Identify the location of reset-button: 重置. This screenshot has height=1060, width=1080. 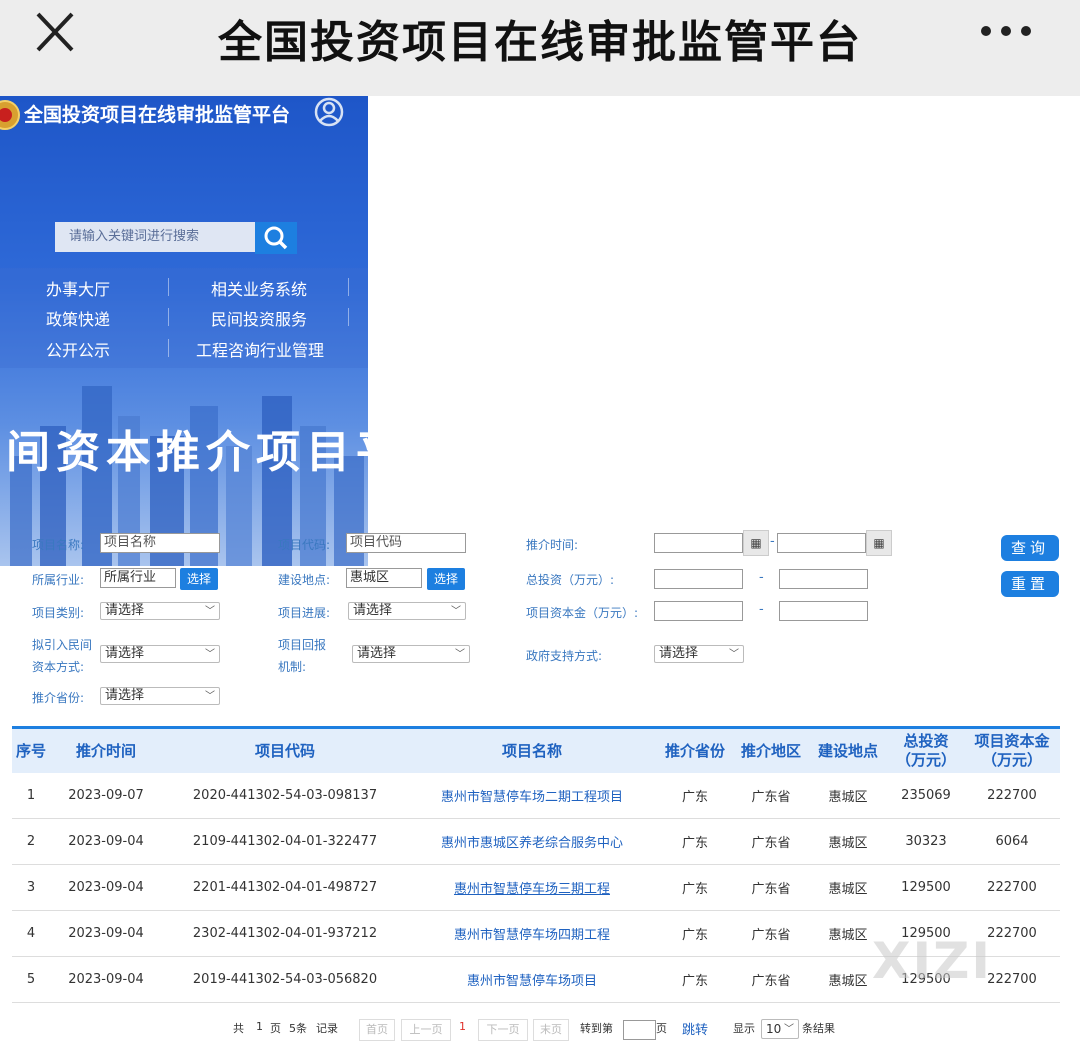
(1030, 584).